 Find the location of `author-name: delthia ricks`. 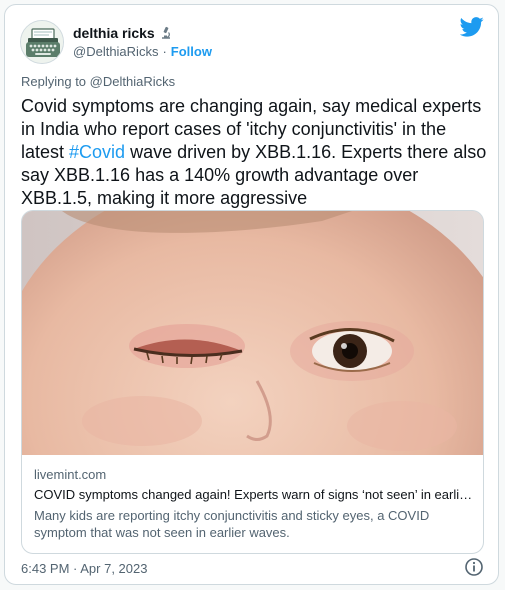

author-name: delthia ricks is located at coordinates (123, 34).